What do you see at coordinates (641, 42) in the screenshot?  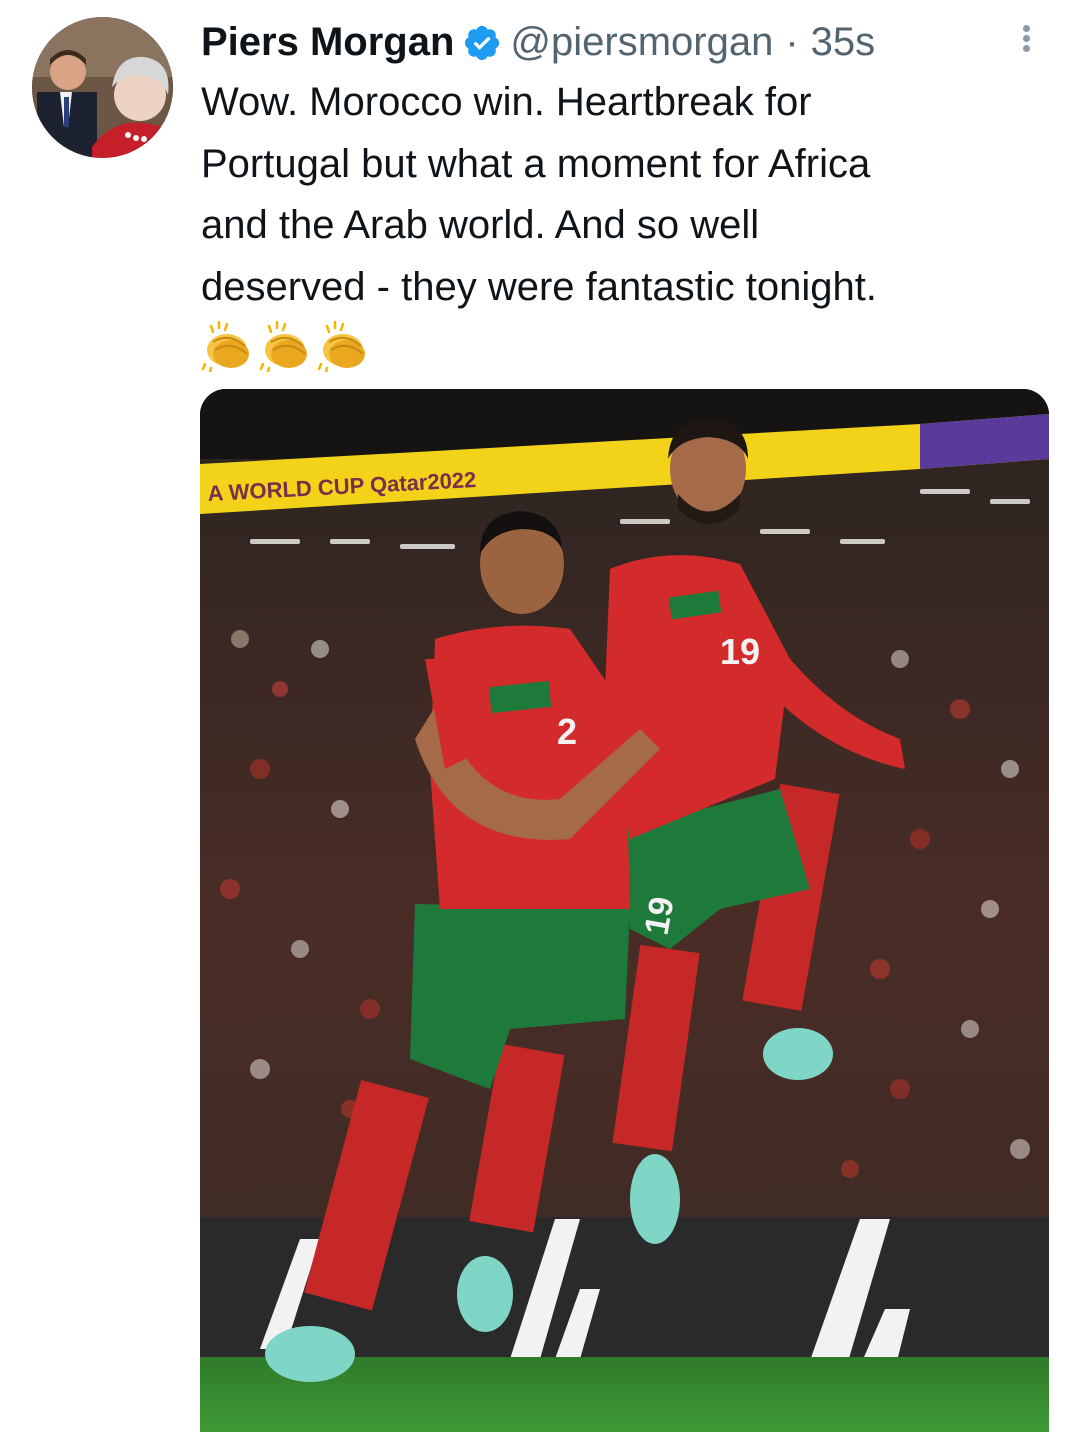 I see `author-handle: @piersmorgan` at bounding box center [641, 42].